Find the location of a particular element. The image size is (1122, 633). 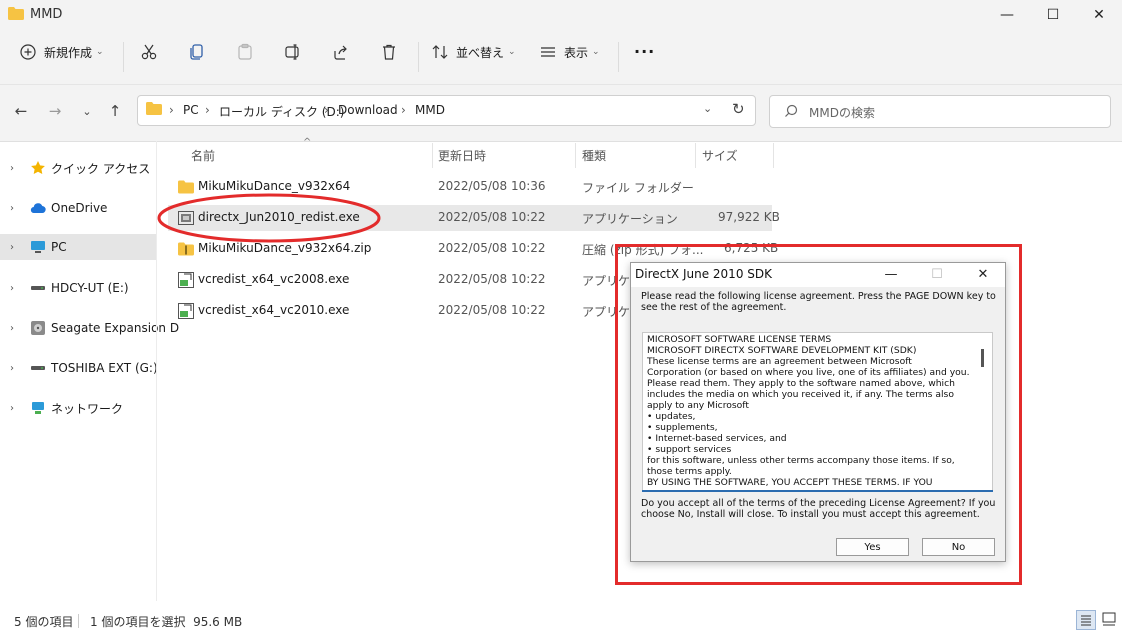

sidebar-item-seagate: › Seagate Expansion D is located at coordinates (89, 328).